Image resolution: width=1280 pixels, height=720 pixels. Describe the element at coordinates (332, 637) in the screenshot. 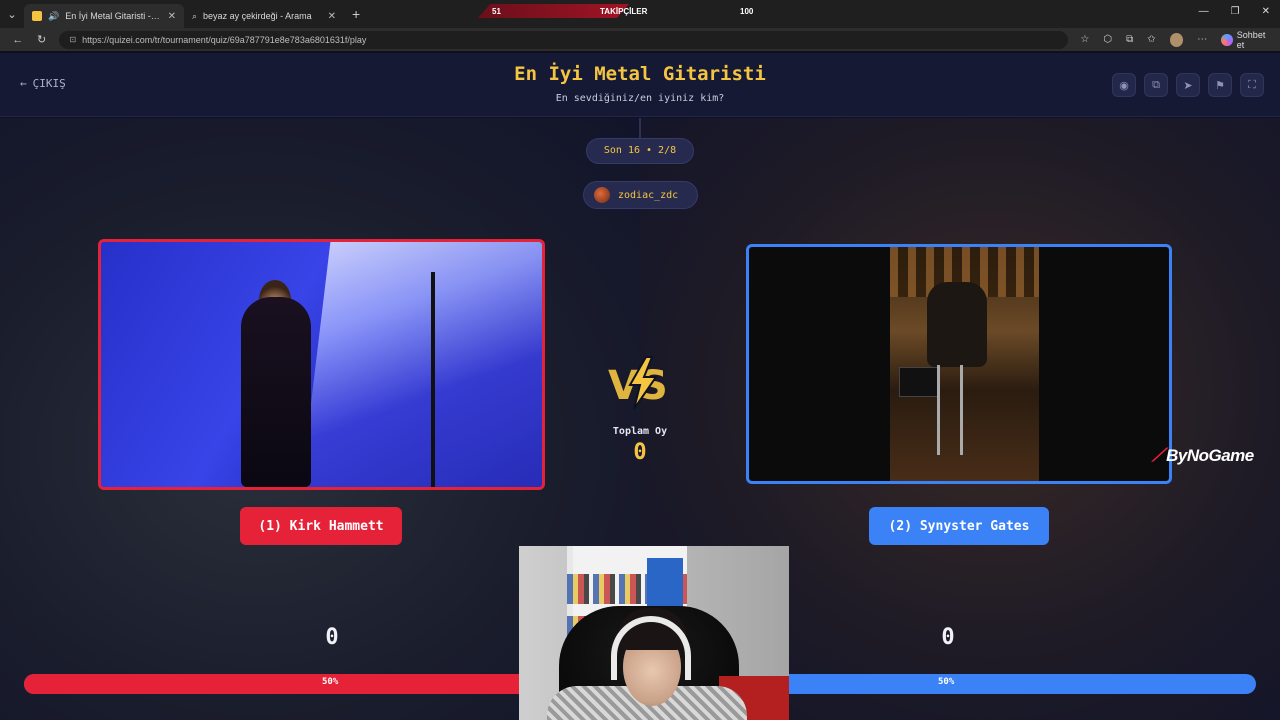

I see `left-vote-count: 0` at that location.